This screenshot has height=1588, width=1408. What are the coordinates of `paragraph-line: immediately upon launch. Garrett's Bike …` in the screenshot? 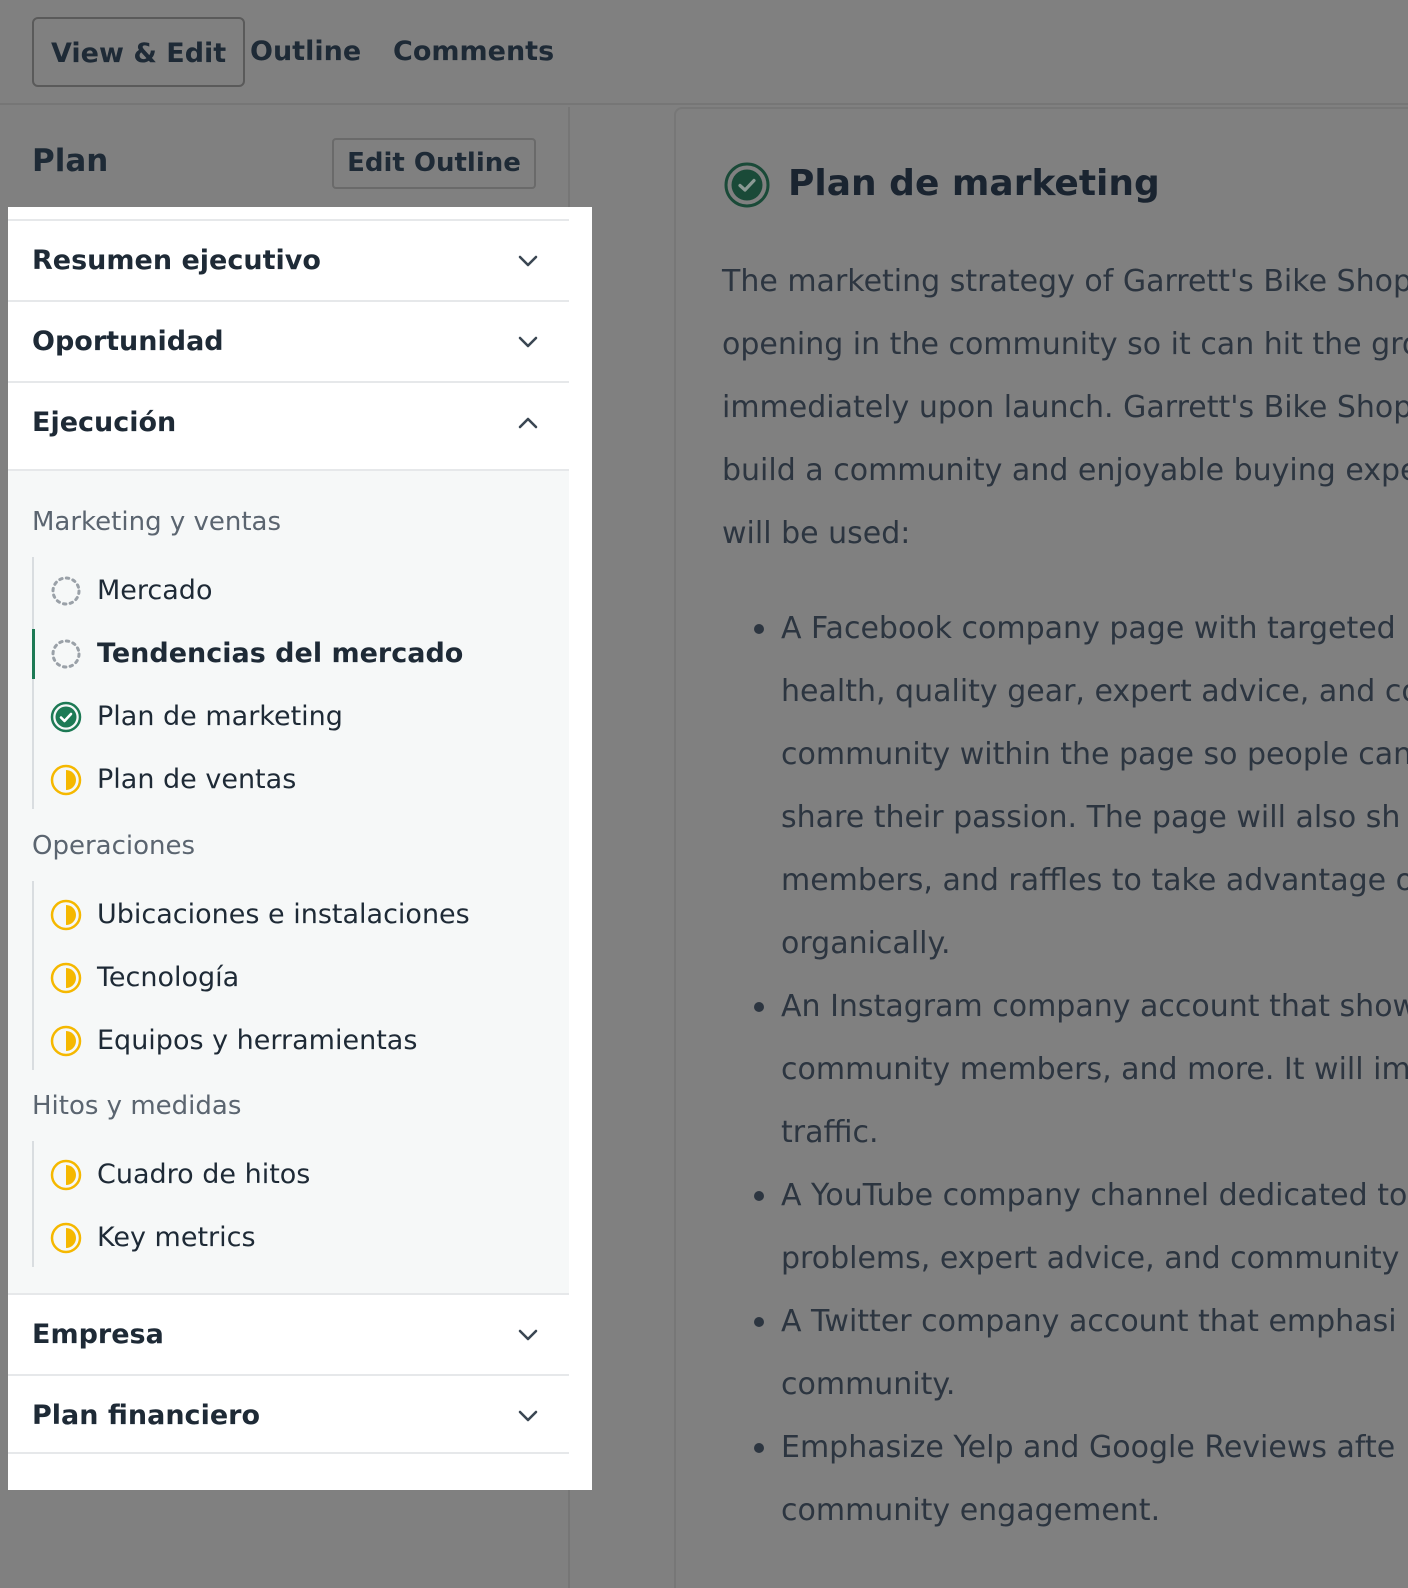 It's located at (1065, 407).